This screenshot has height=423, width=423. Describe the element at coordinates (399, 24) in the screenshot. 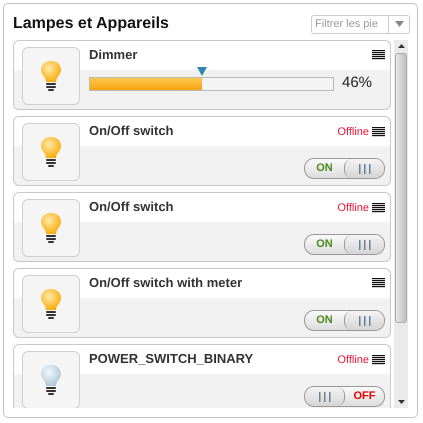

I see `dropdown-caret-icon` at that location.